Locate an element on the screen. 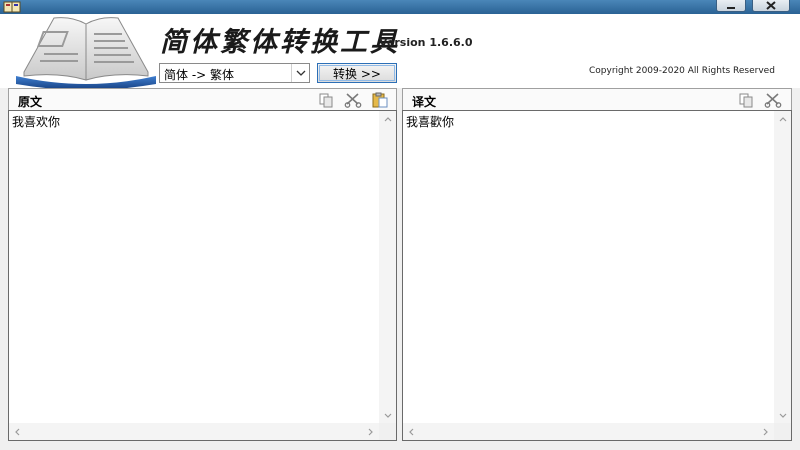 This screenshot has height=450, width=800. target-vertical-scrollbar is located at coordinates (782, 267).